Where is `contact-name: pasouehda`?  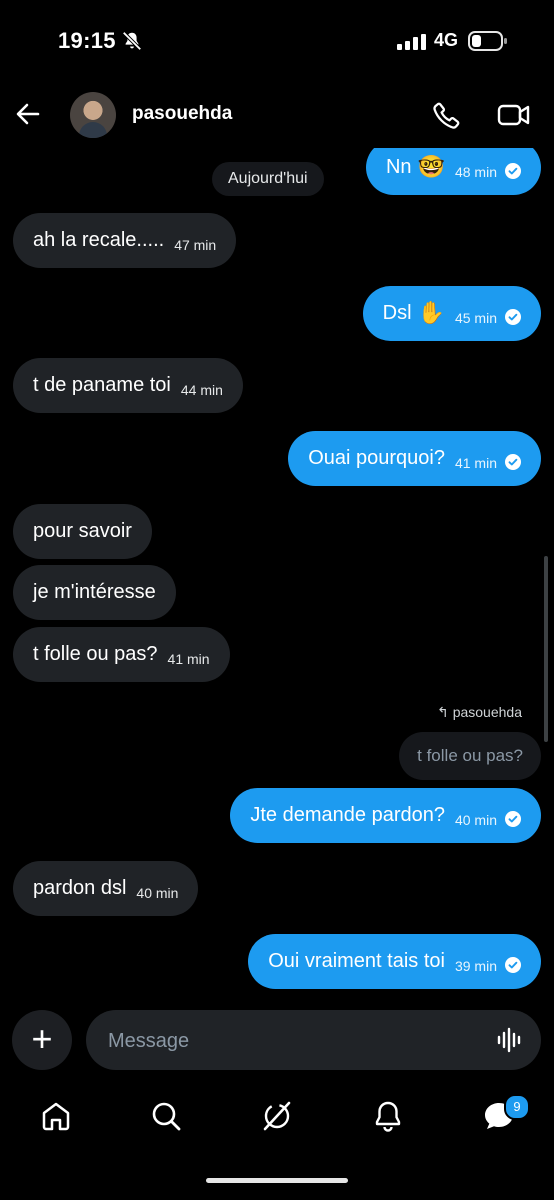 contact-name: pasouehda is located at coordinates (182, 114).